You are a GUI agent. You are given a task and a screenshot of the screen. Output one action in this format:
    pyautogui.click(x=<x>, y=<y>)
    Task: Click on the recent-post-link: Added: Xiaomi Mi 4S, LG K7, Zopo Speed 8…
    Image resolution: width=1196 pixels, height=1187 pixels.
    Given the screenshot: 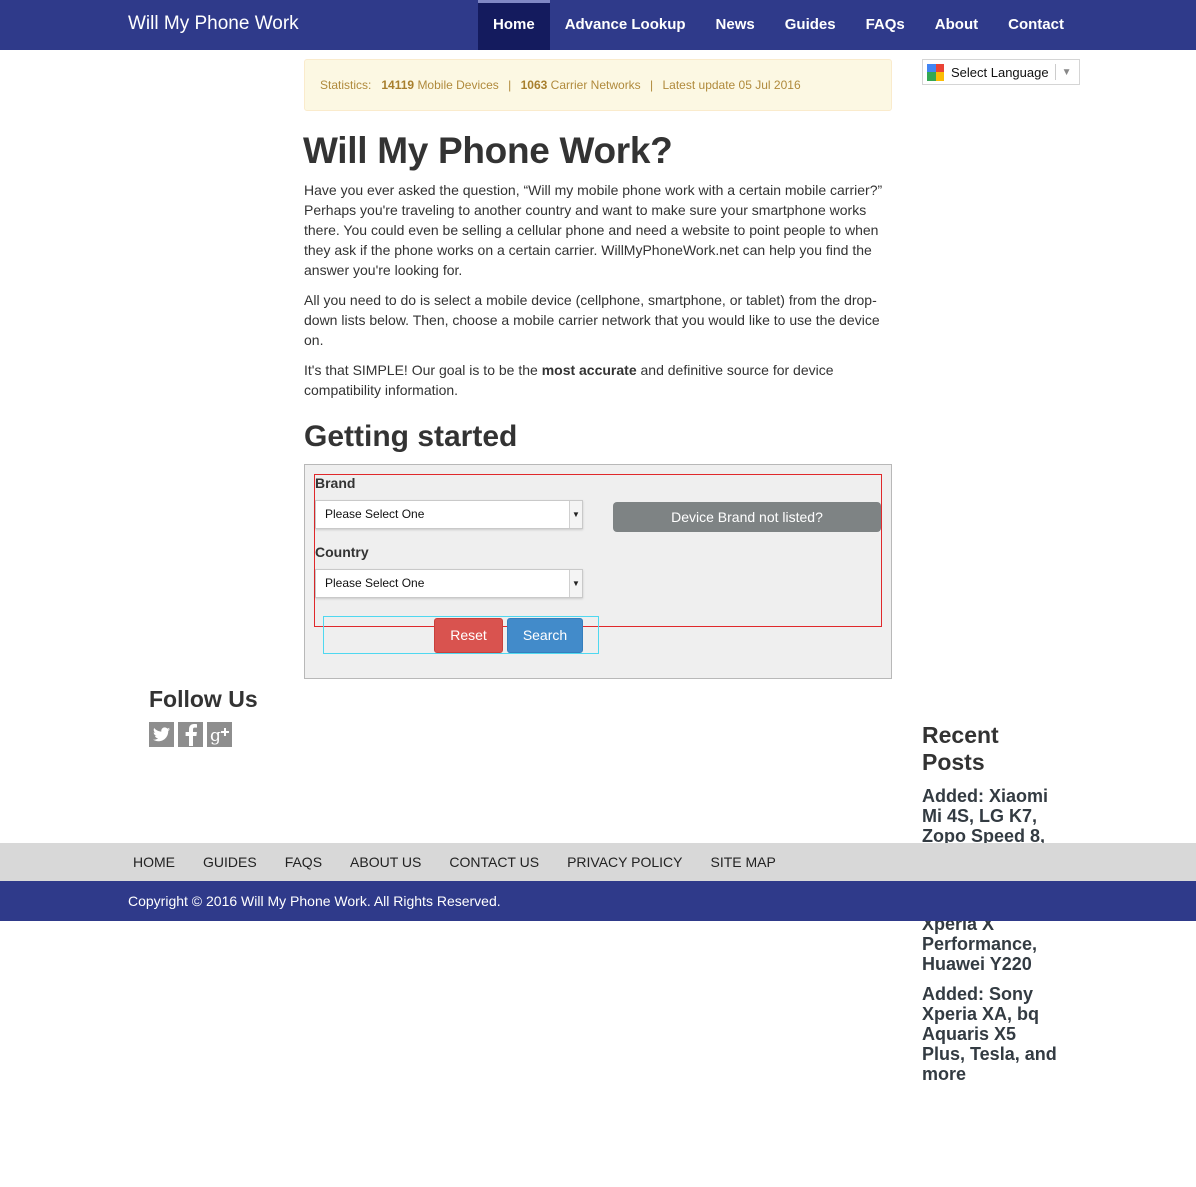 What is the action you would take?
    pyautogui.click(x=992, y=816)
    